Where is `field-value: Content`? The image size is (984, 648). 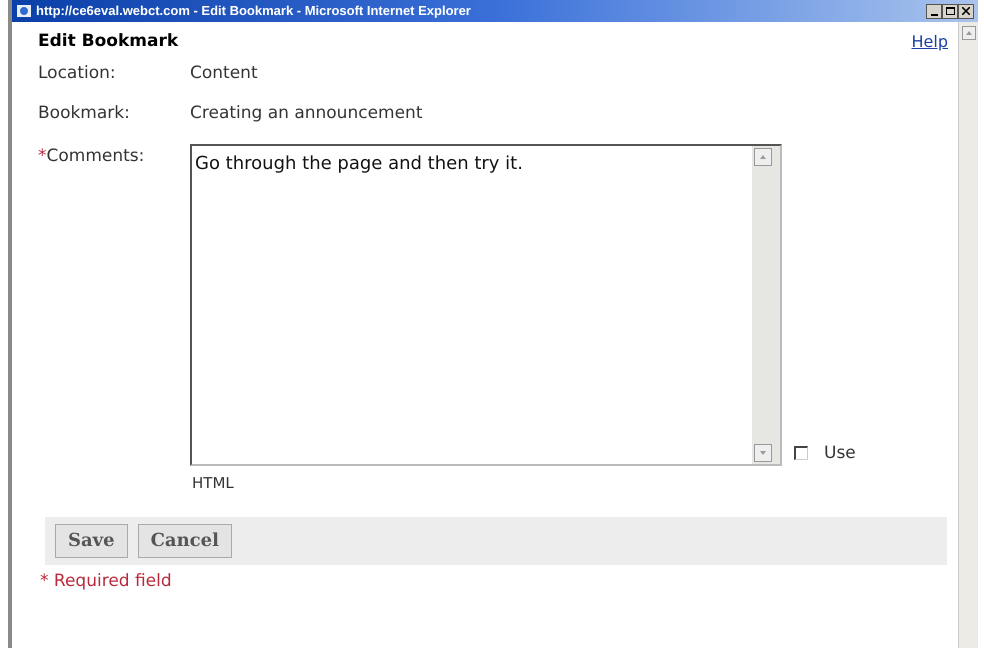
field-value: Content is located at coordinates (224, 74).